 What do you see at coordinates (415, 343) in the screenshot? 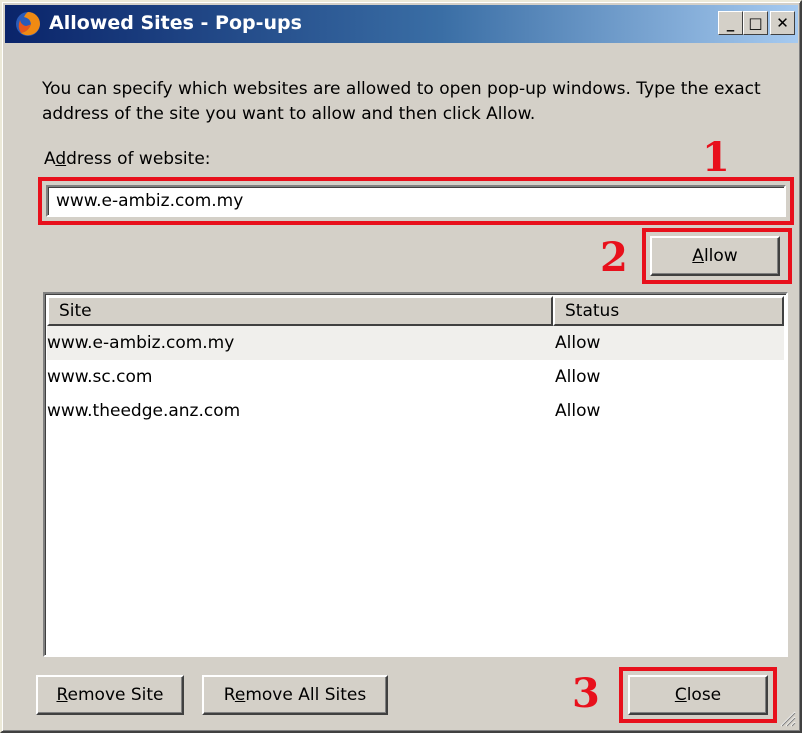
I see `site-row: www.e-ambiz.com.my Allow` at bounding box center [415, 343].